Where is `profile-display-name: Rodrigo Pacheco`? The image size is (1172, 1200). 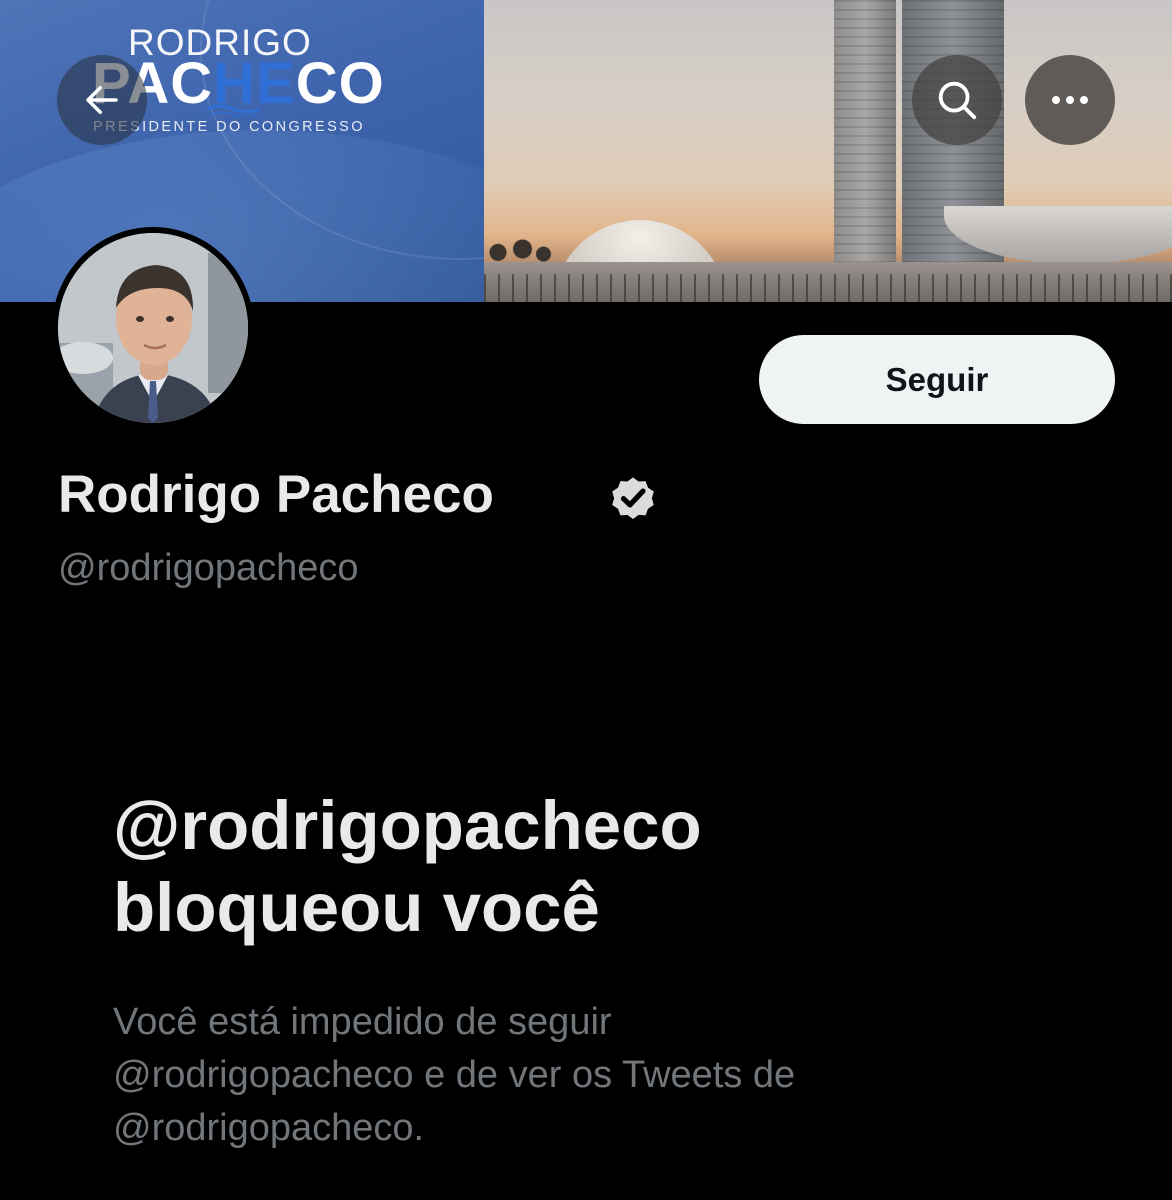
profile-display-name: Rodrigo Pacheco is located at coordinates (276, 494).